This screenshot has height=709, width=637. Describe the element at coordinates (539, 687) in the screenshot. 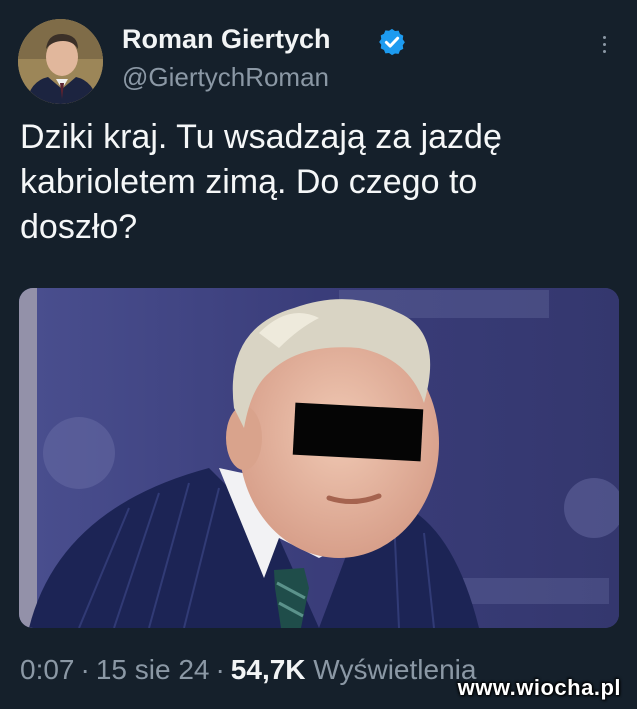

I see `watermark: www.wiocha.pl` at that location.